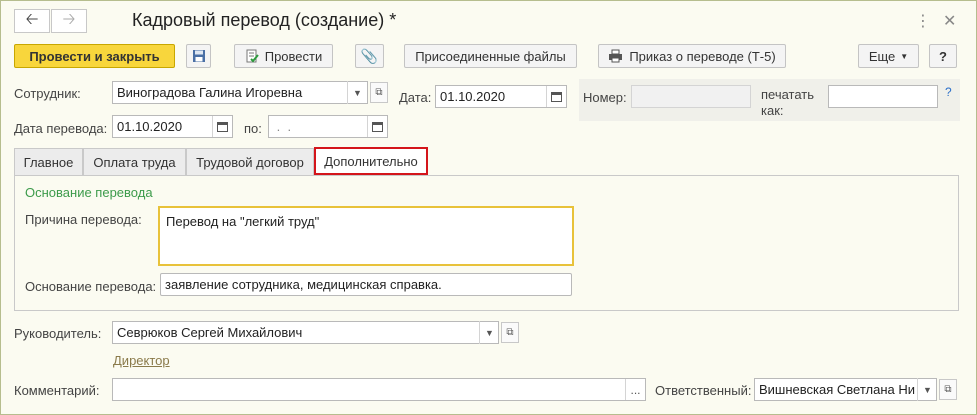 The height and width of the screenshot is (415, 977). I want to click on transfer-order-button: Приказ о переводе (Т-5), so click(692, 56).